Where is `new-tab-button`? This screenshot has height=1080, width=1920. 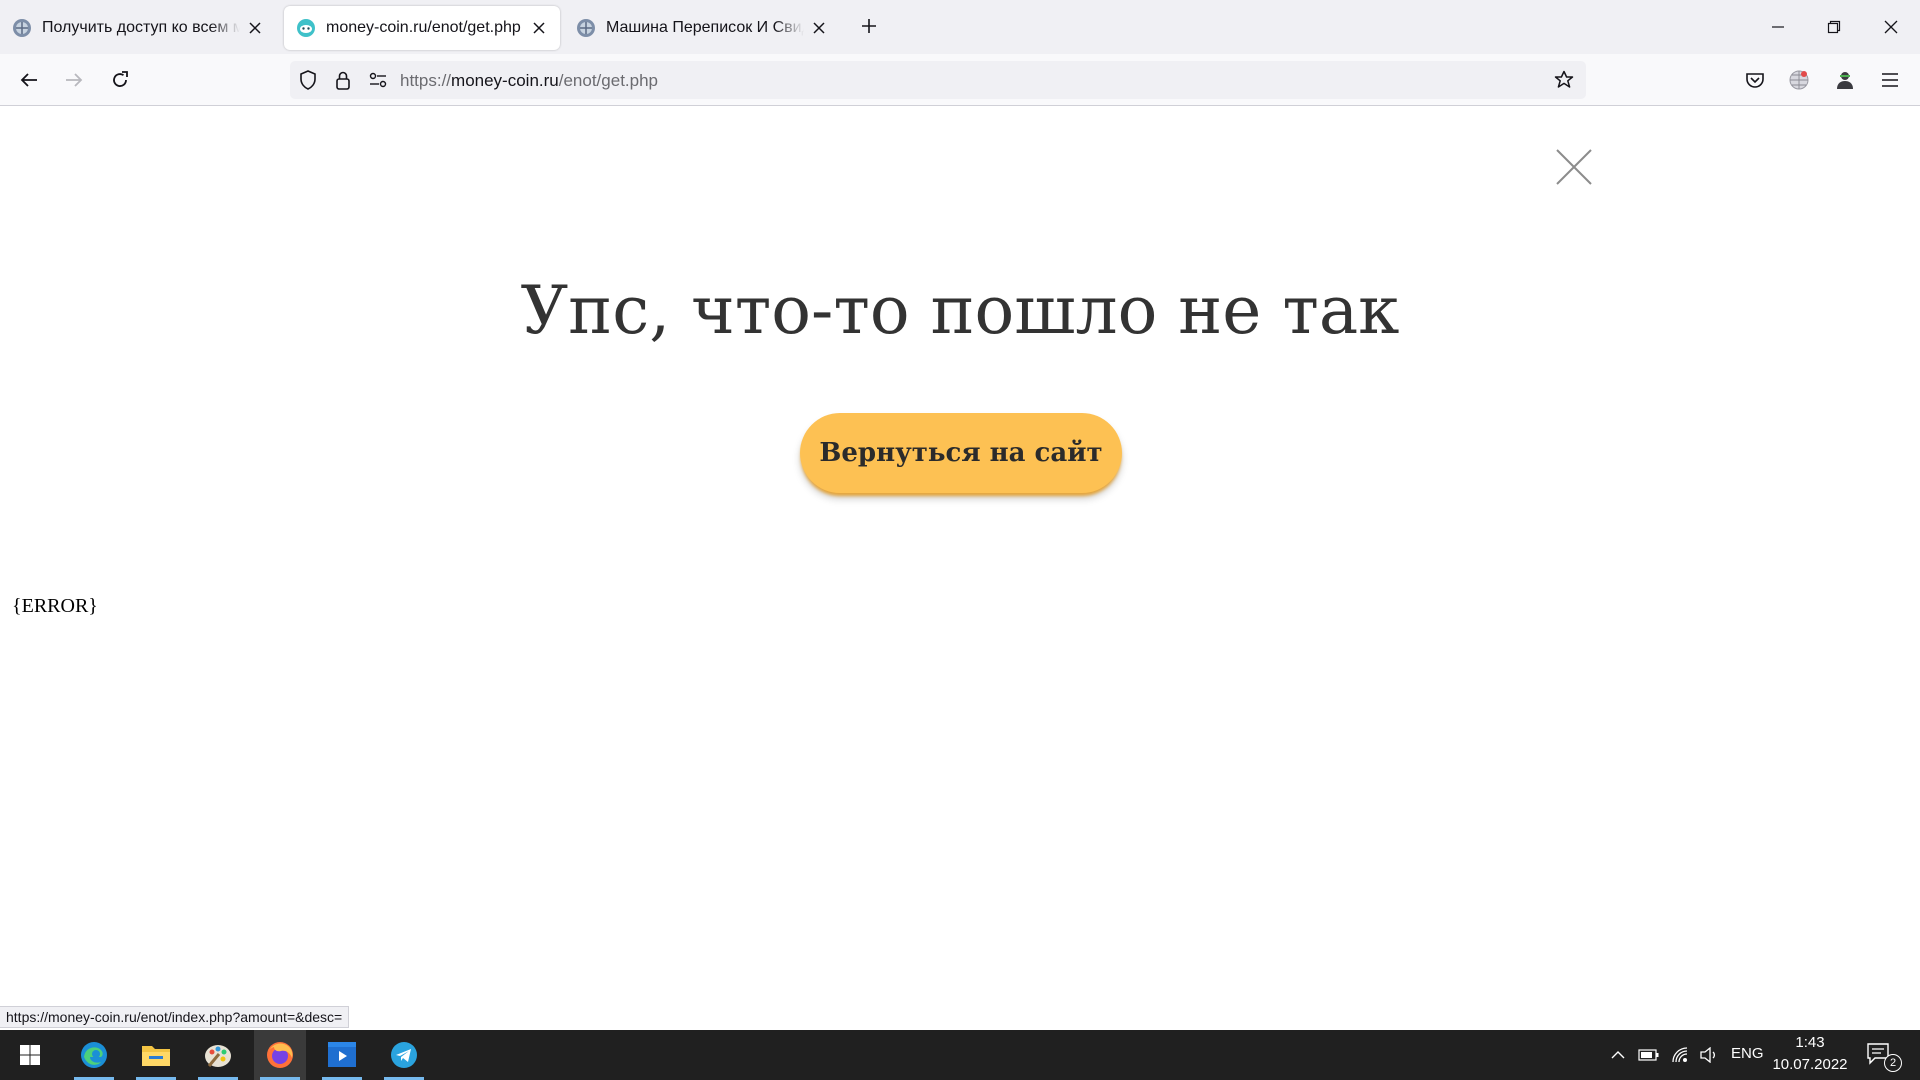
new-tab-button is located at coordinates (869, 26).